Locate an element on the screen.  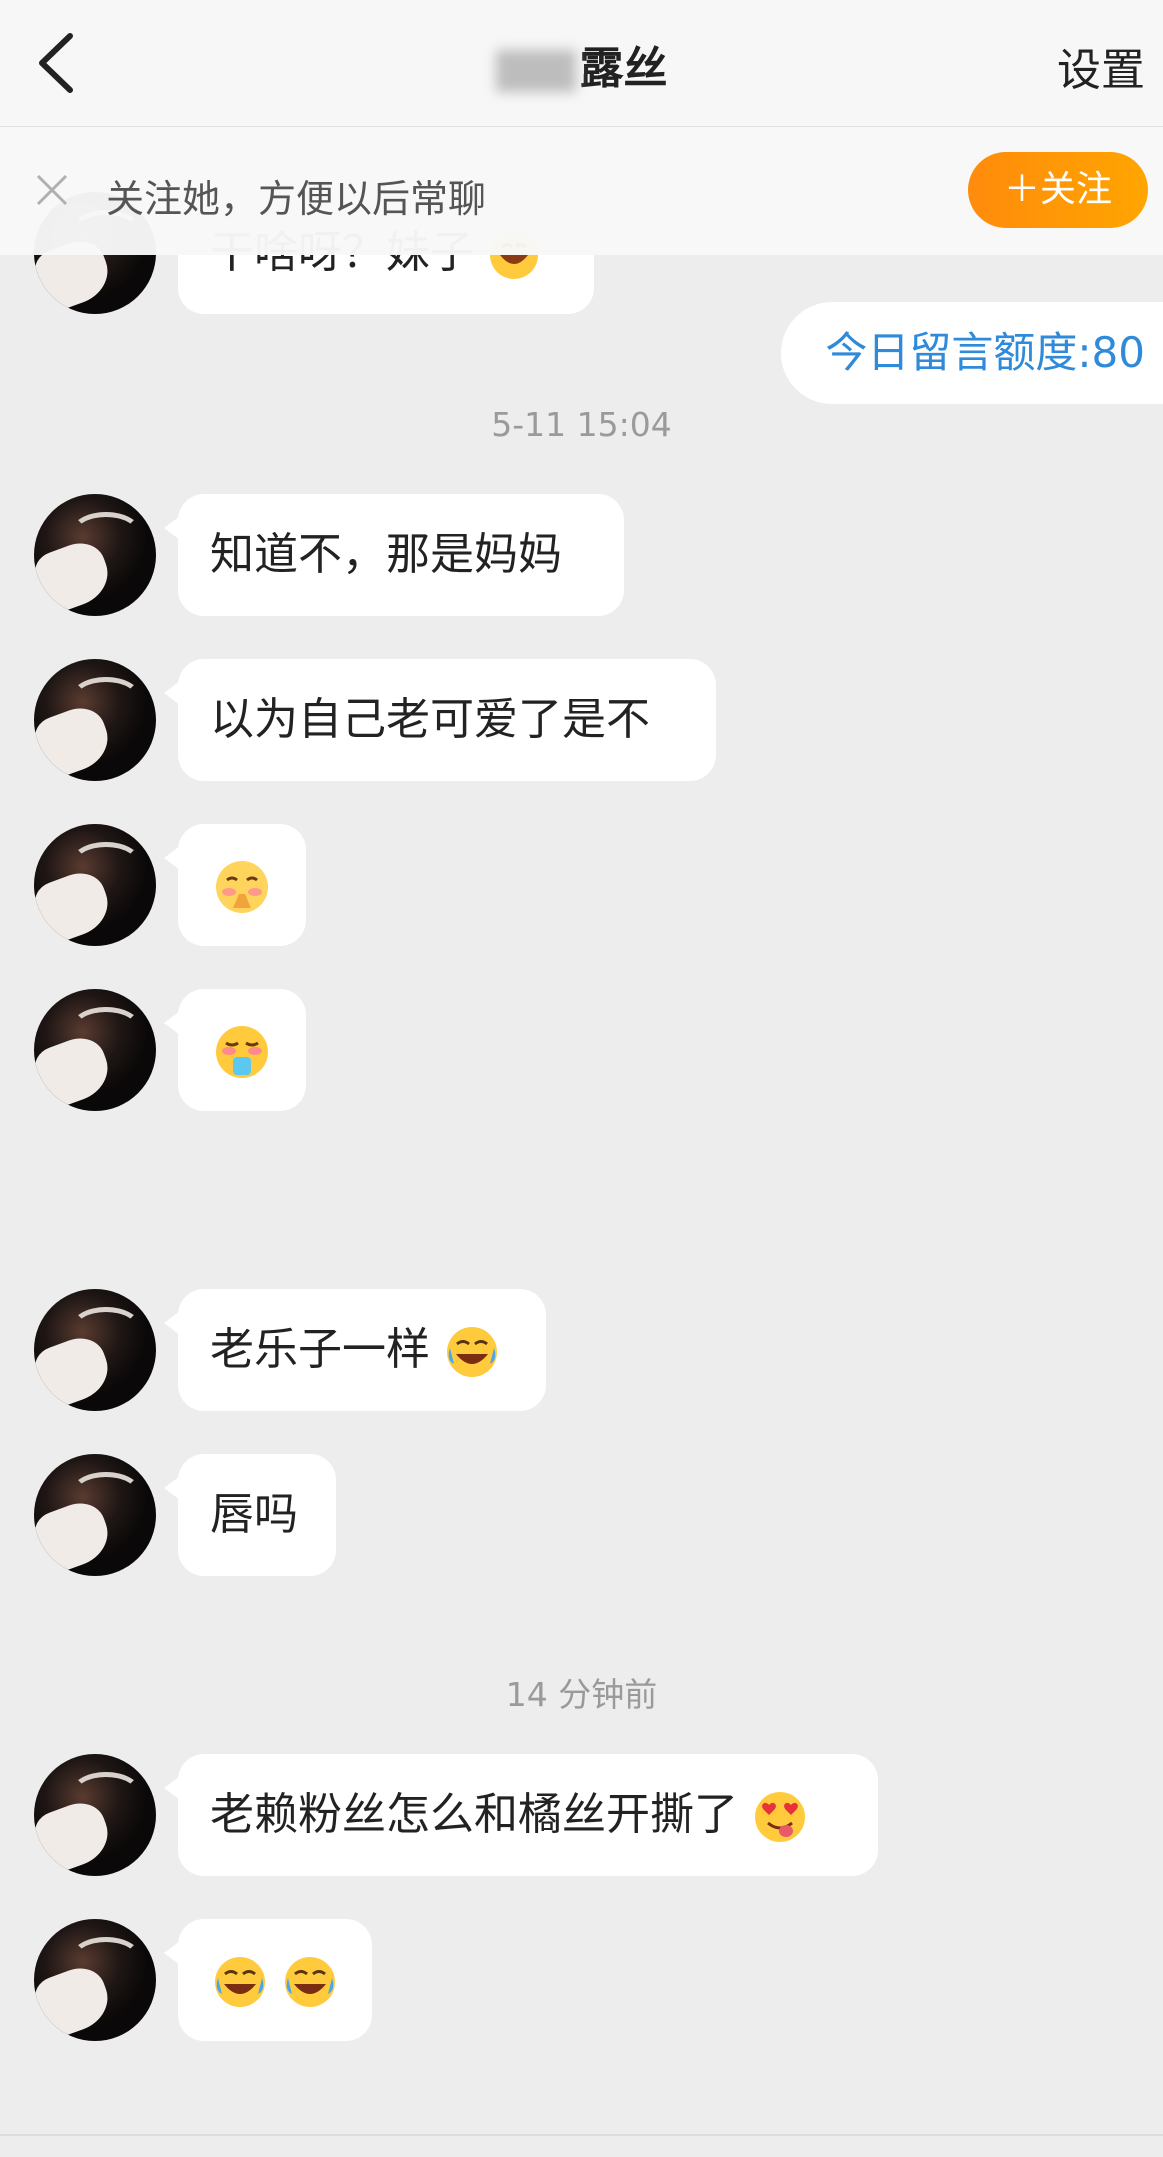
shy-face-icon is located at coordinates (242, 887).